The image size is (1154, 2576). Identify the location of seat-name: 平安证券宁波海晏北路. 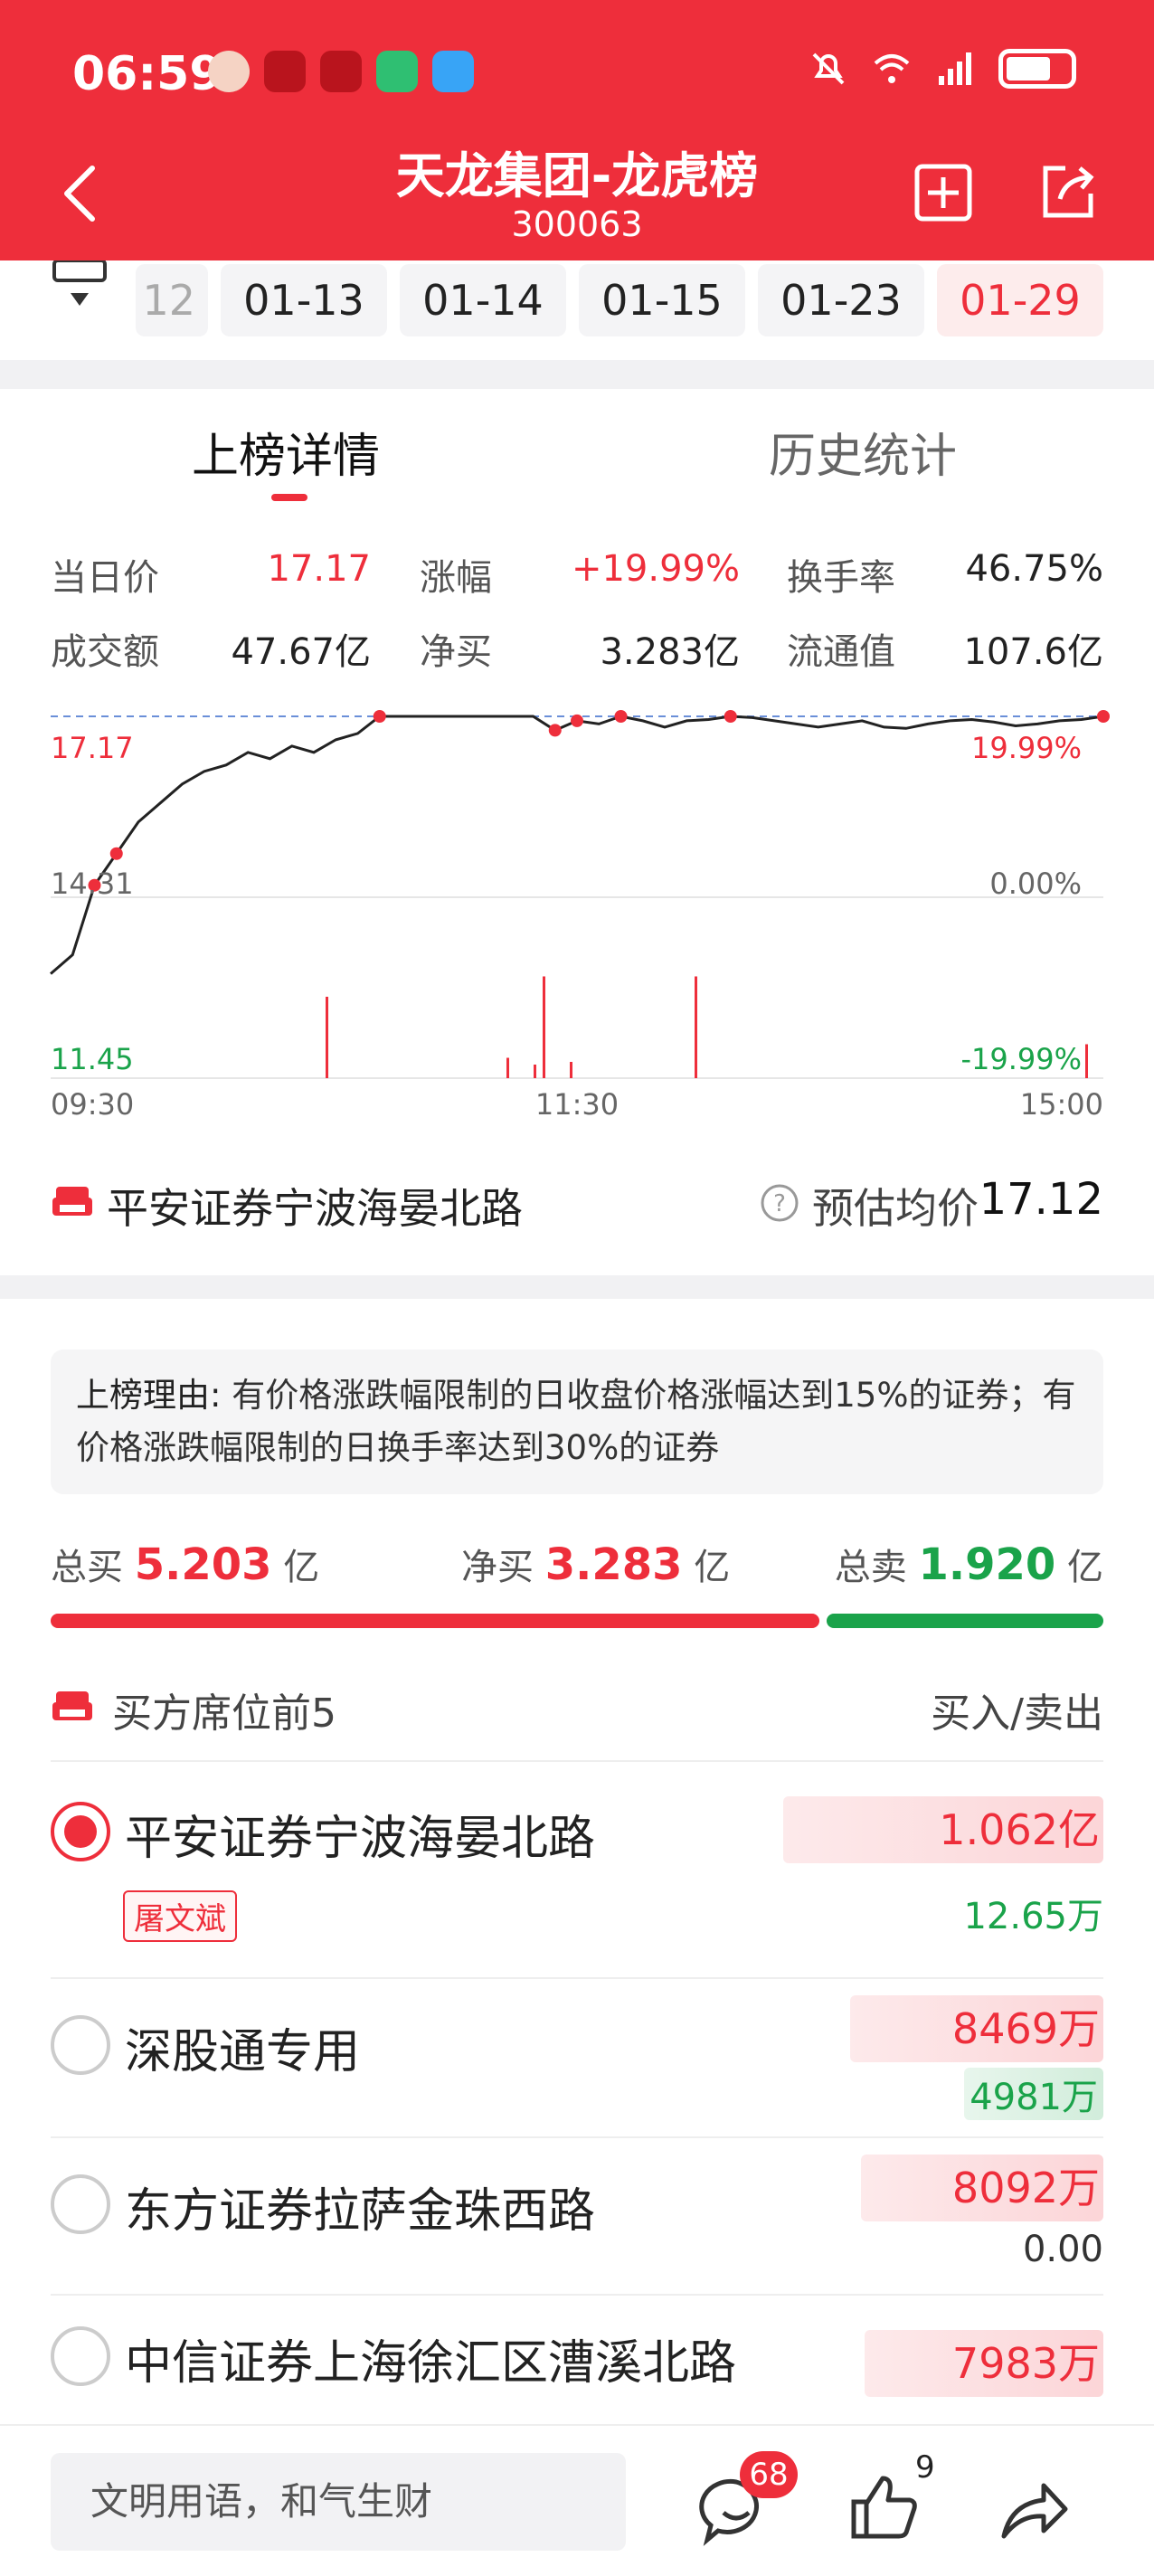
(360, 1839).